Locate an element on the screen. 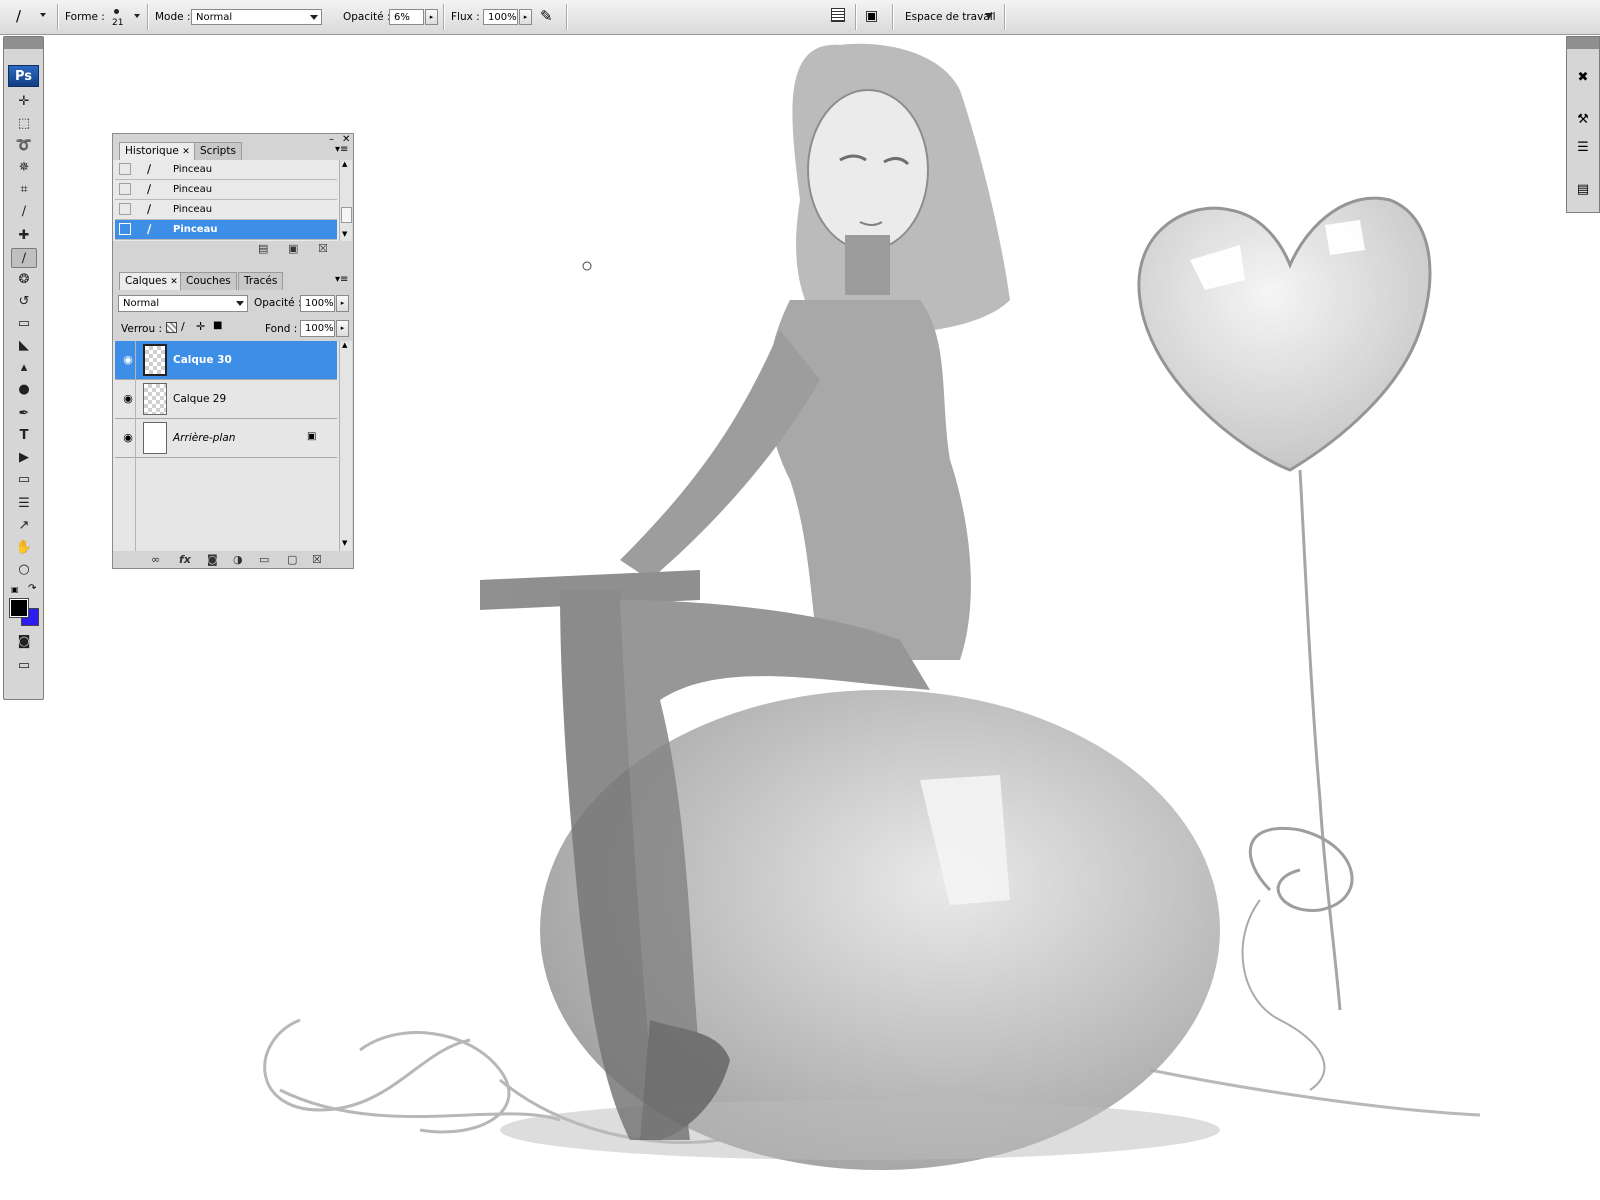 This screenshot has height=1200, width=1600. opacity-input: 6% is located at coordinates (406, 17).